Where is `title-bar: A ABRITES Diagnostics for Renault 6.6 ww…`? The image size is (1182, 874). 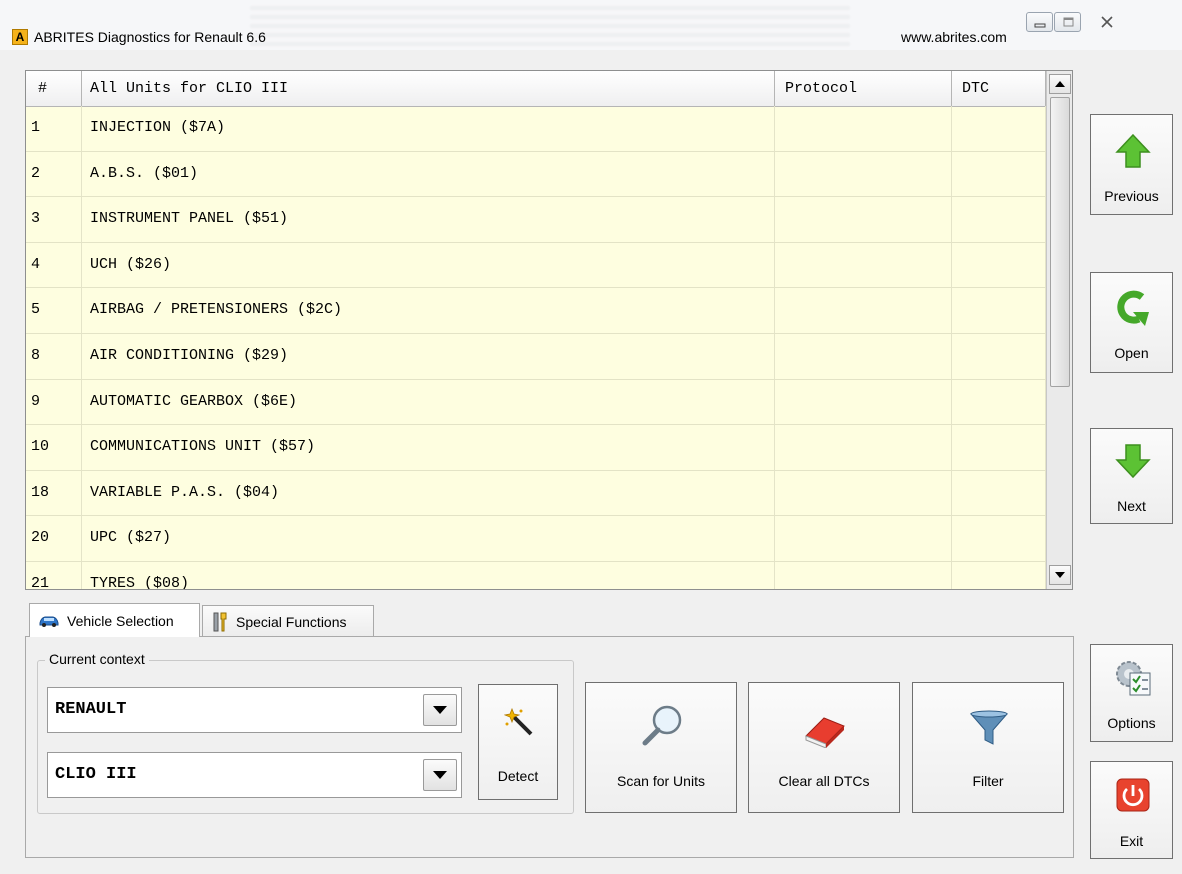
title-bar: A ABRITES Diagnostics for Renault 6.6 ww… is located at coordinates (591, 25).